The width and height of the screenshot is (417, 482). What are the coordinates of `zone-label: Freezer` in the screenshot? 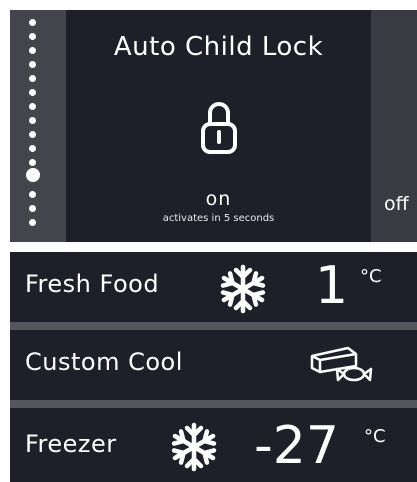 It's located at (71, 444).